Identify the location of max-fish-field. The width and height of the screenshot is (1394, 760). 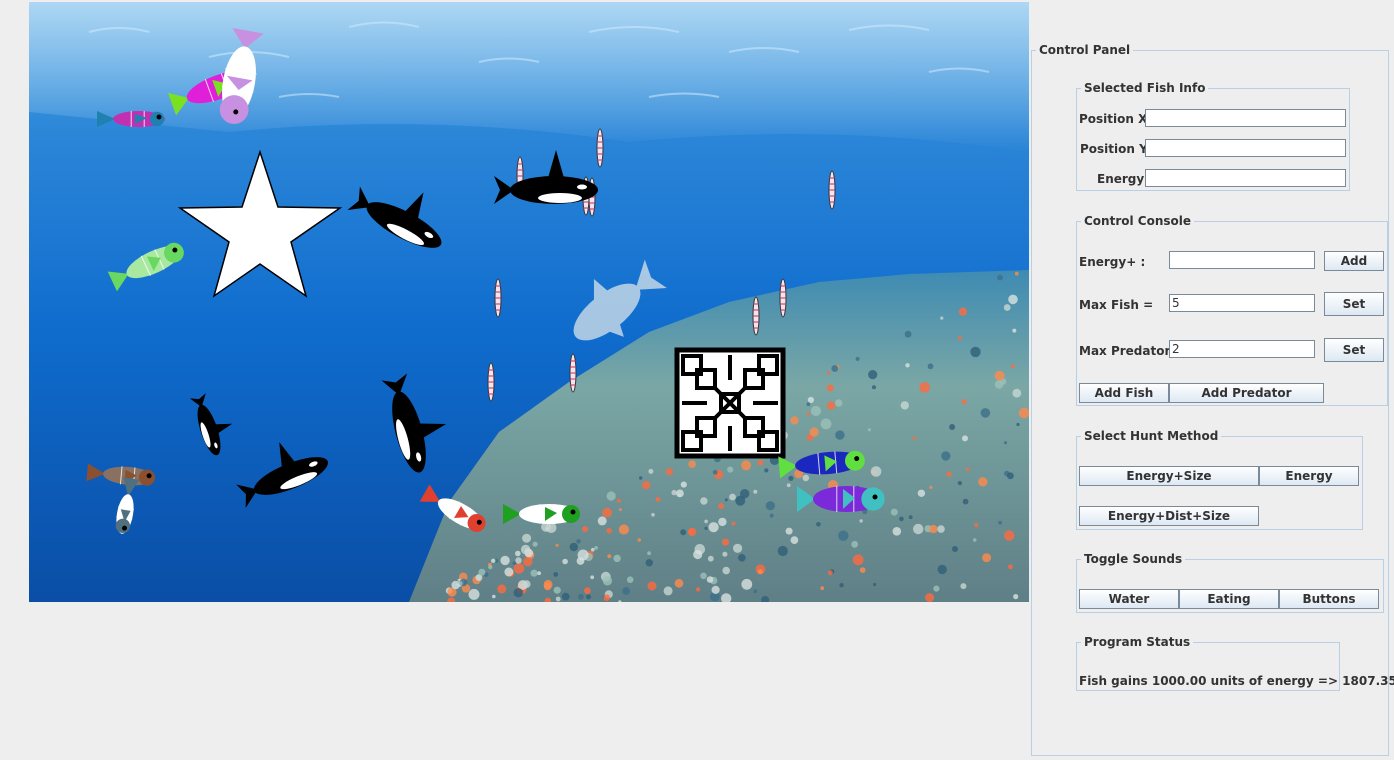
(1242, 303).